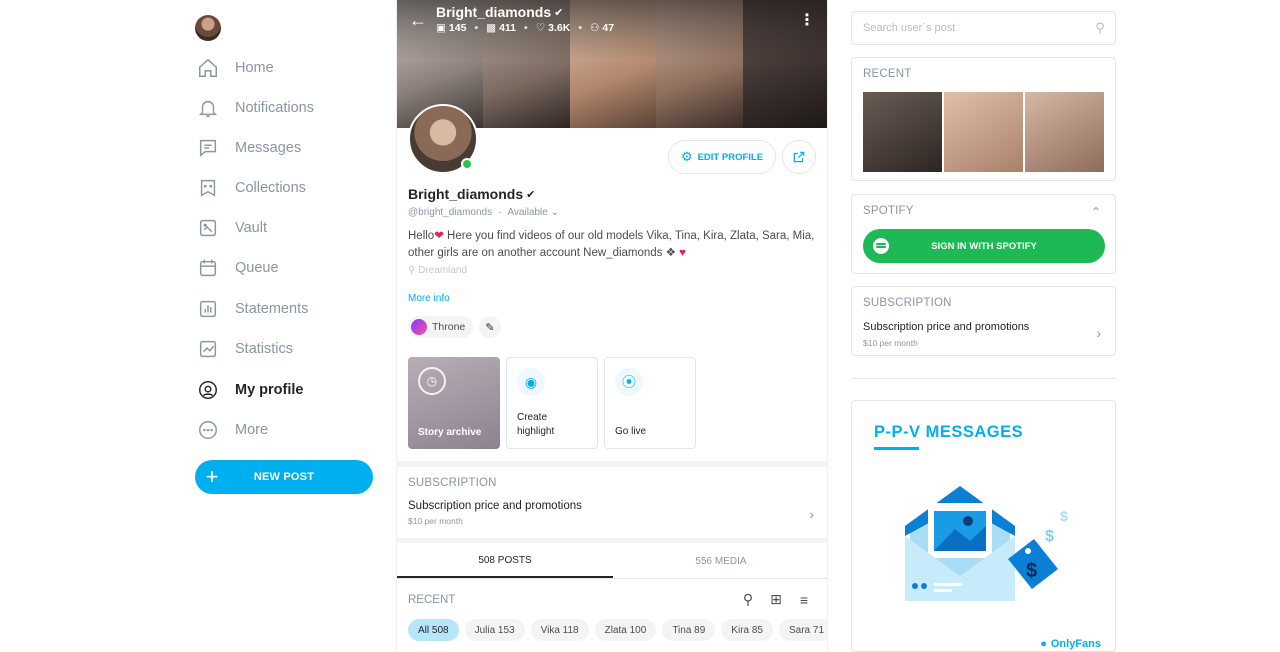 Image resolution: width=1280 pixels, height=652 pixels. I want to click on user-avatar, so click(208, 28).